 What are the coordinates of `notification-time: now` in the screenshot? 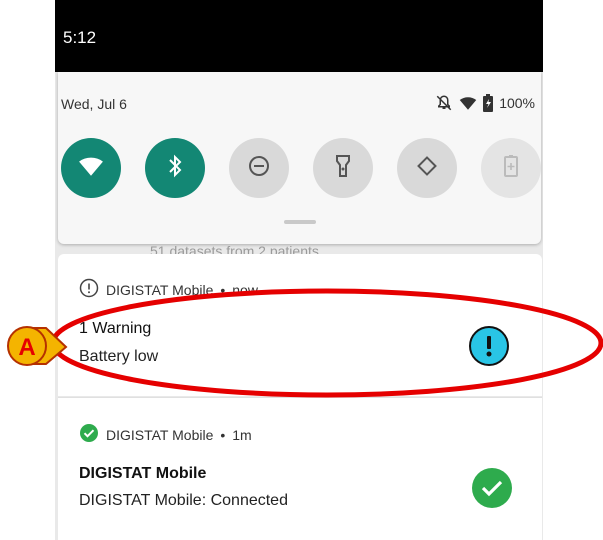 It's located at (245, 289).